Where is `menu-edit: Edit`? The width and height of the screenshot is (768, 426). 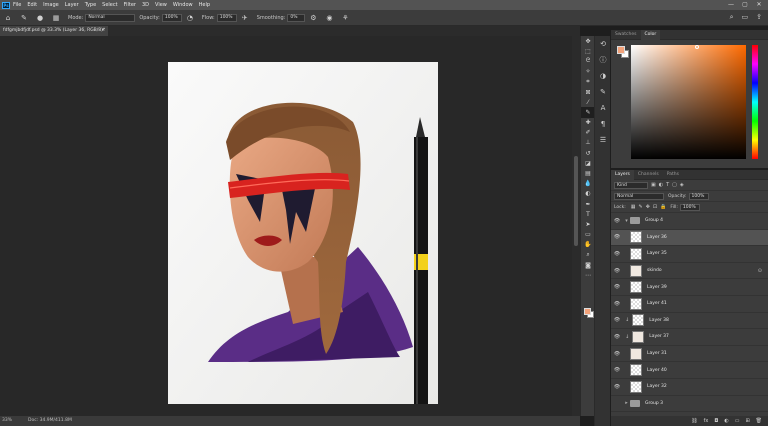
menu-edit: Edit is located at coordinates (32, 5).